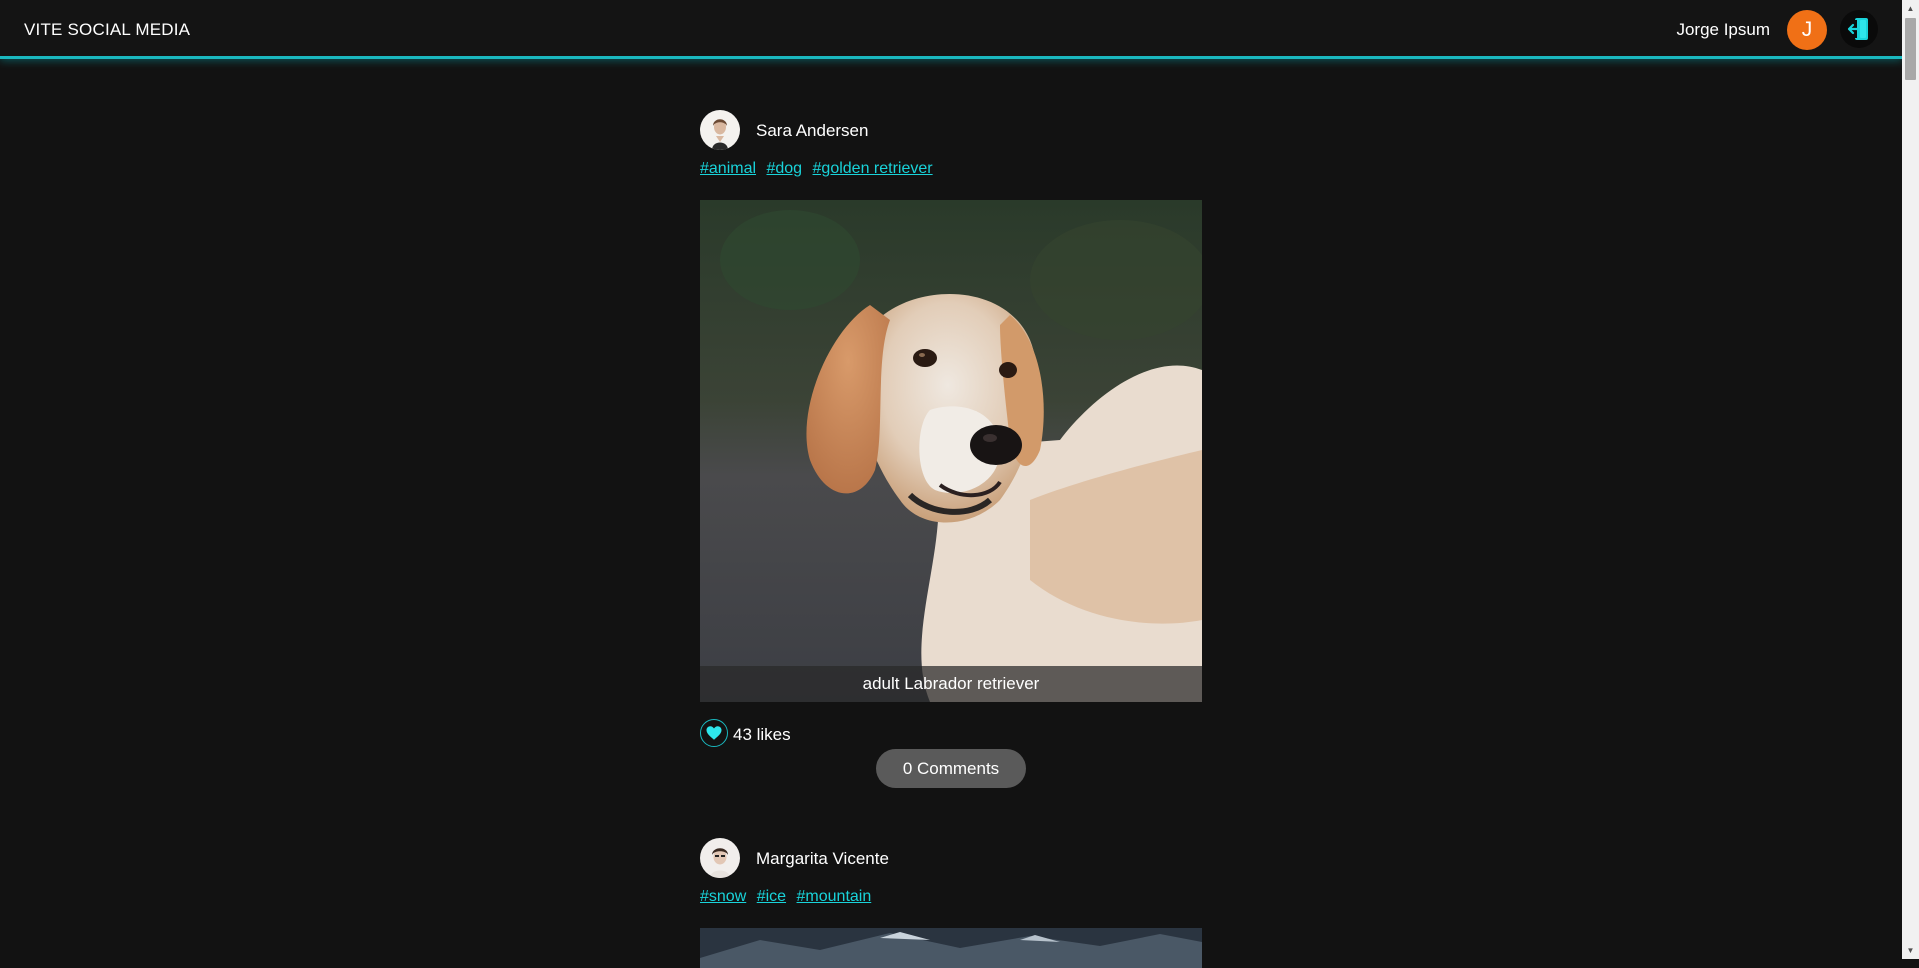 The height and width of the screenshot is (968, 1919). I want to click on current-user-name: Jorge Ipsum, so click(1723, 29).